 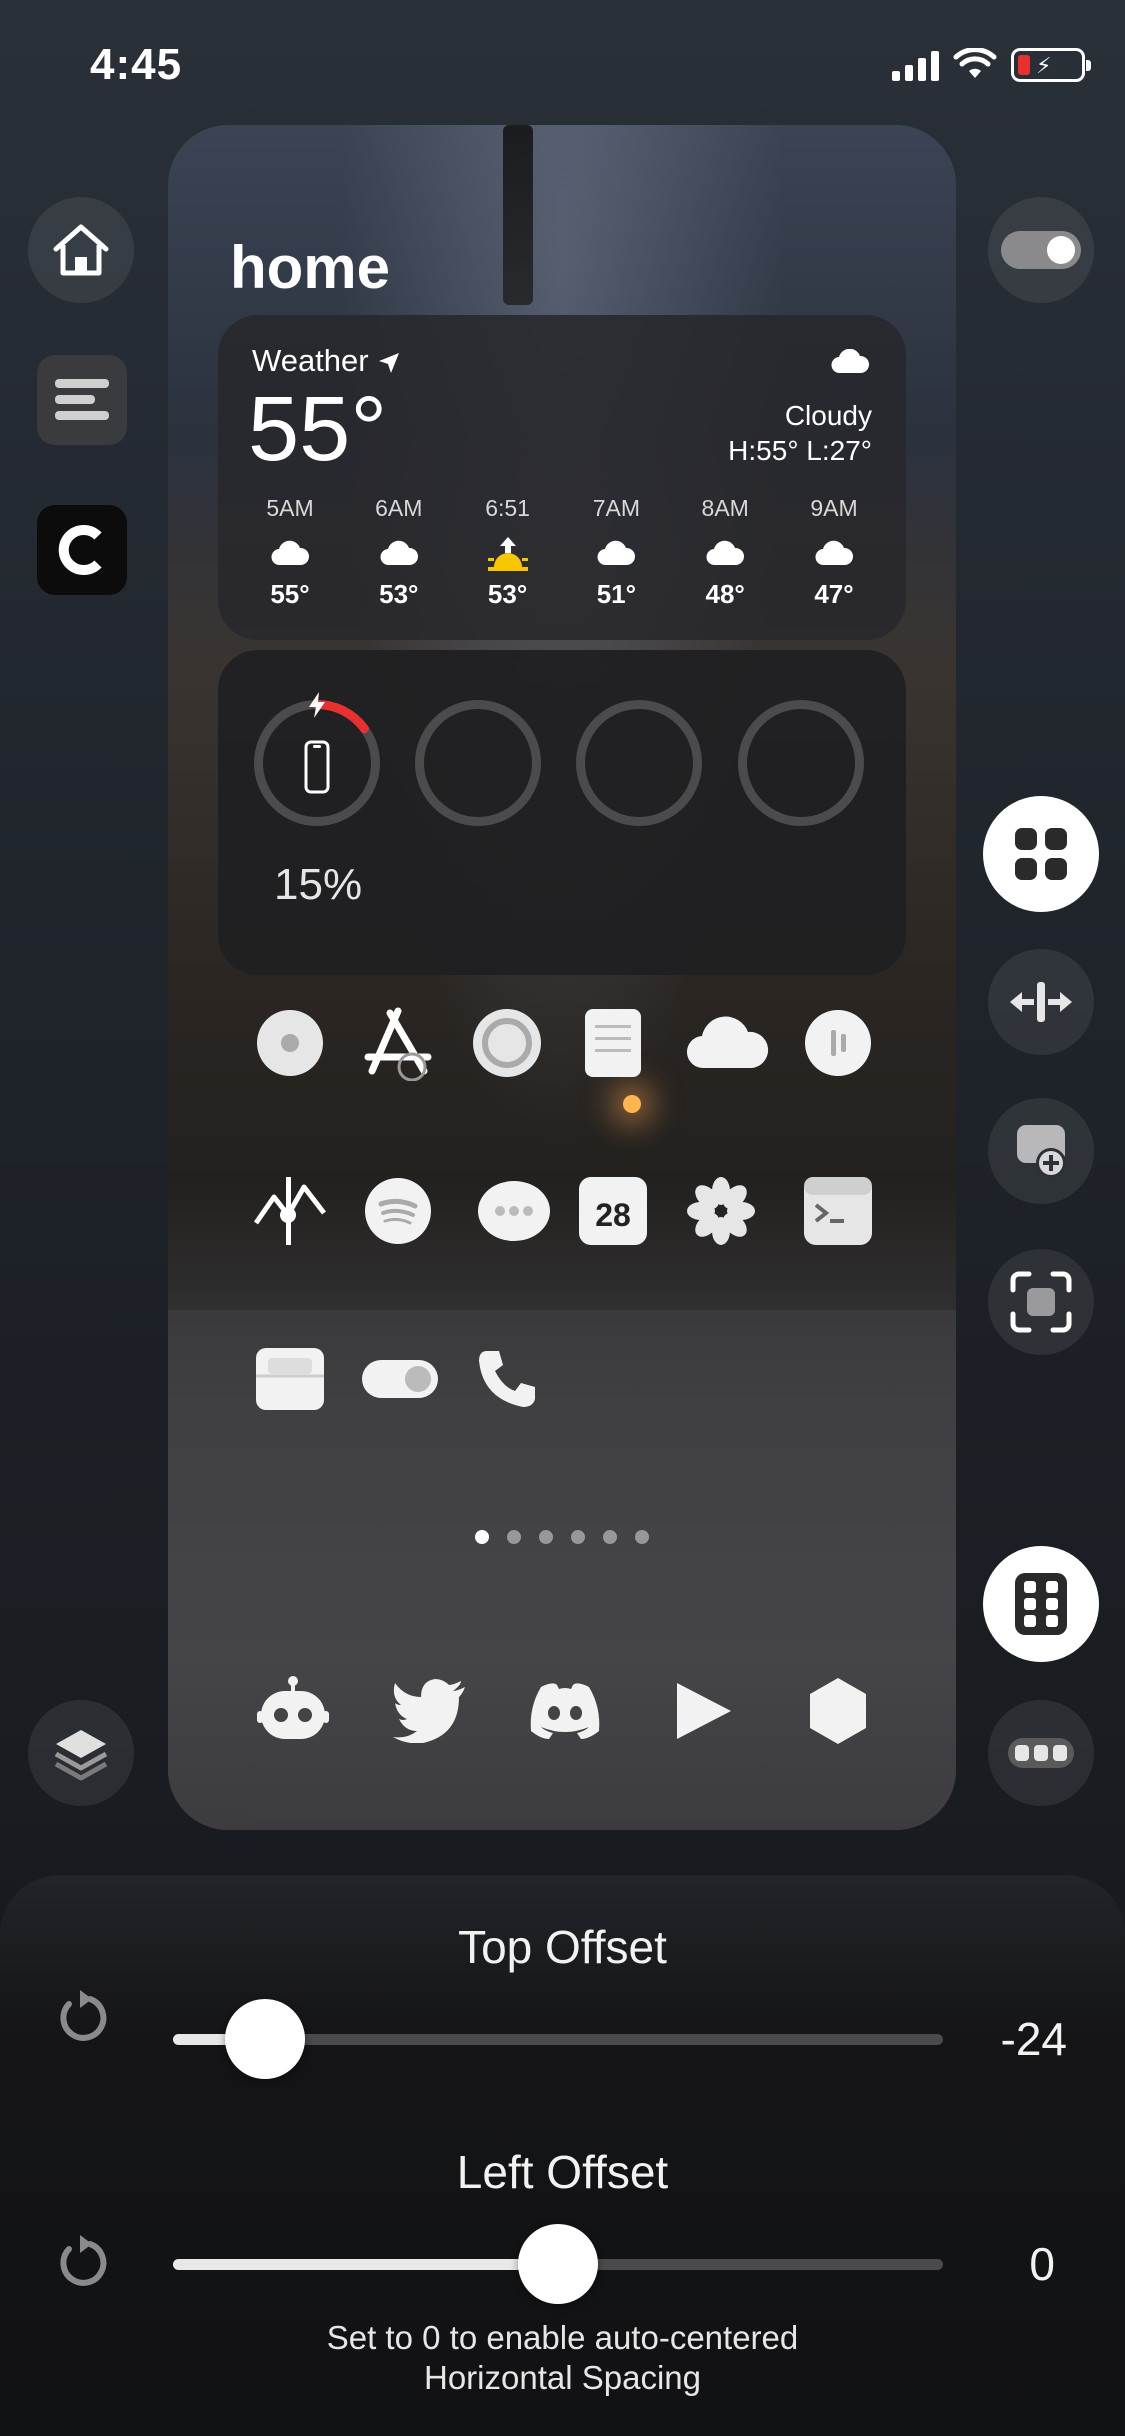 What do you see at coordinates (290, 1043) in the screenshot?
I see `music-disc-app-icon` at bounding box center [290, 1043].